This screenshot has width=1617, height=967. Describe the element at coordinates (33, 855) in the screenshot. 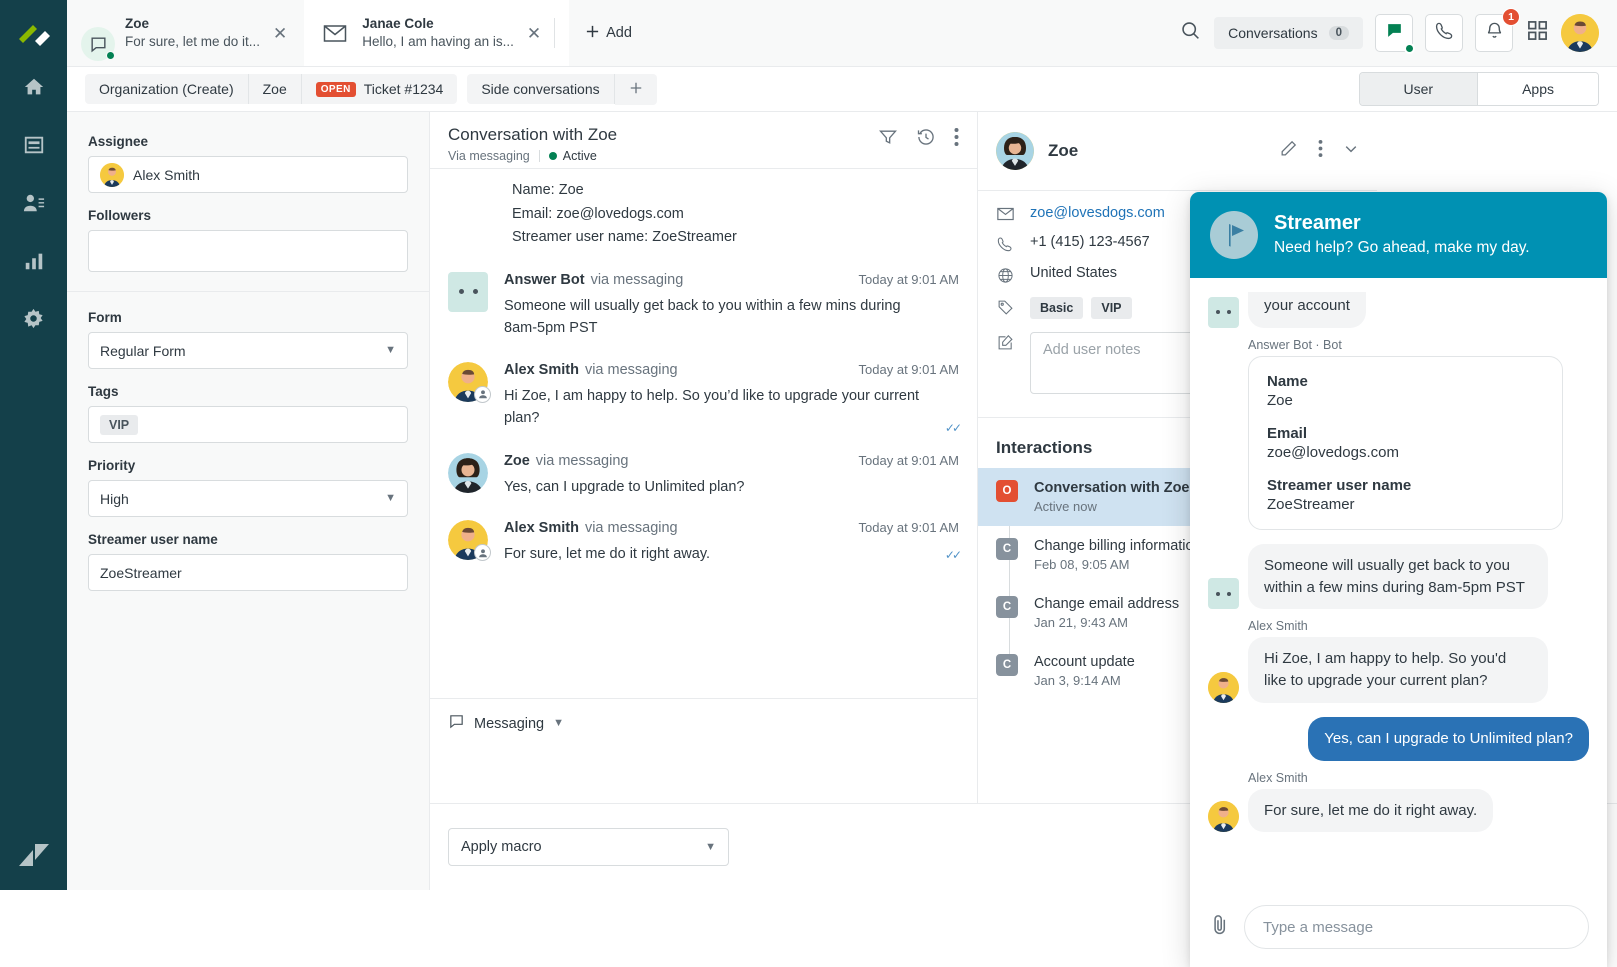

I see `zendesk-logo-icon` at that location.